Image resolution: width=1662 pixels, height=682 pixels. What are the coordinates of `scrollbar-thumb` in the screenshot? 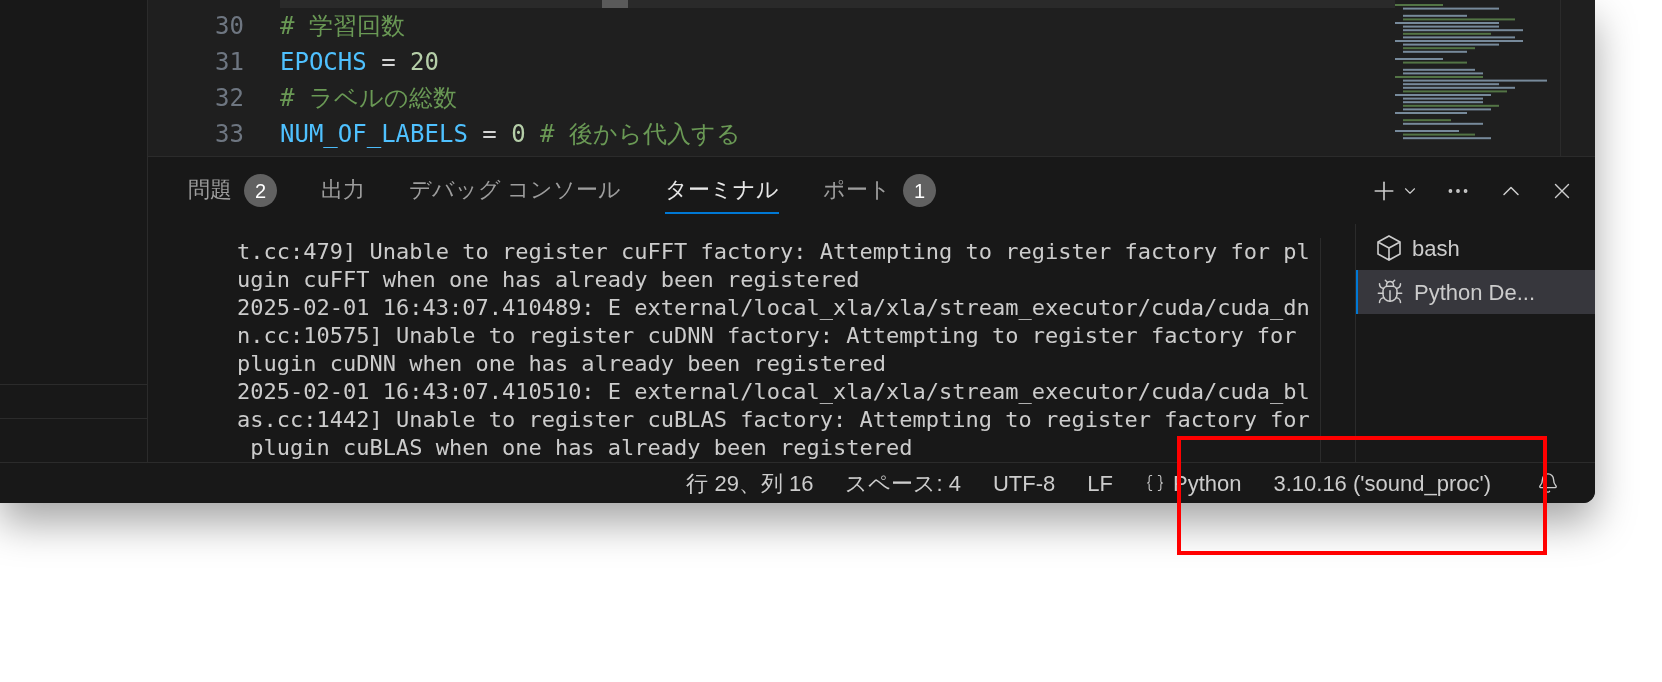 It's located at (615, 4).